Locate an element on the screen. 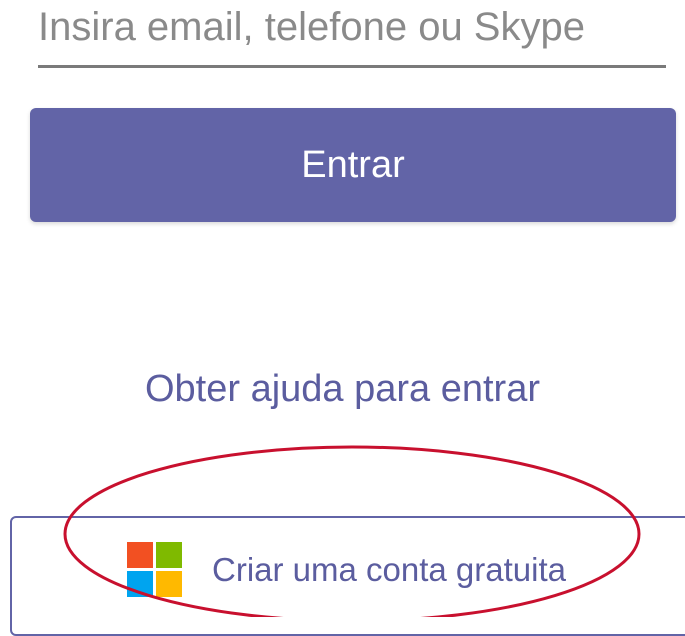  signin-button-label: Entrar is located at coordinates (353, 164).